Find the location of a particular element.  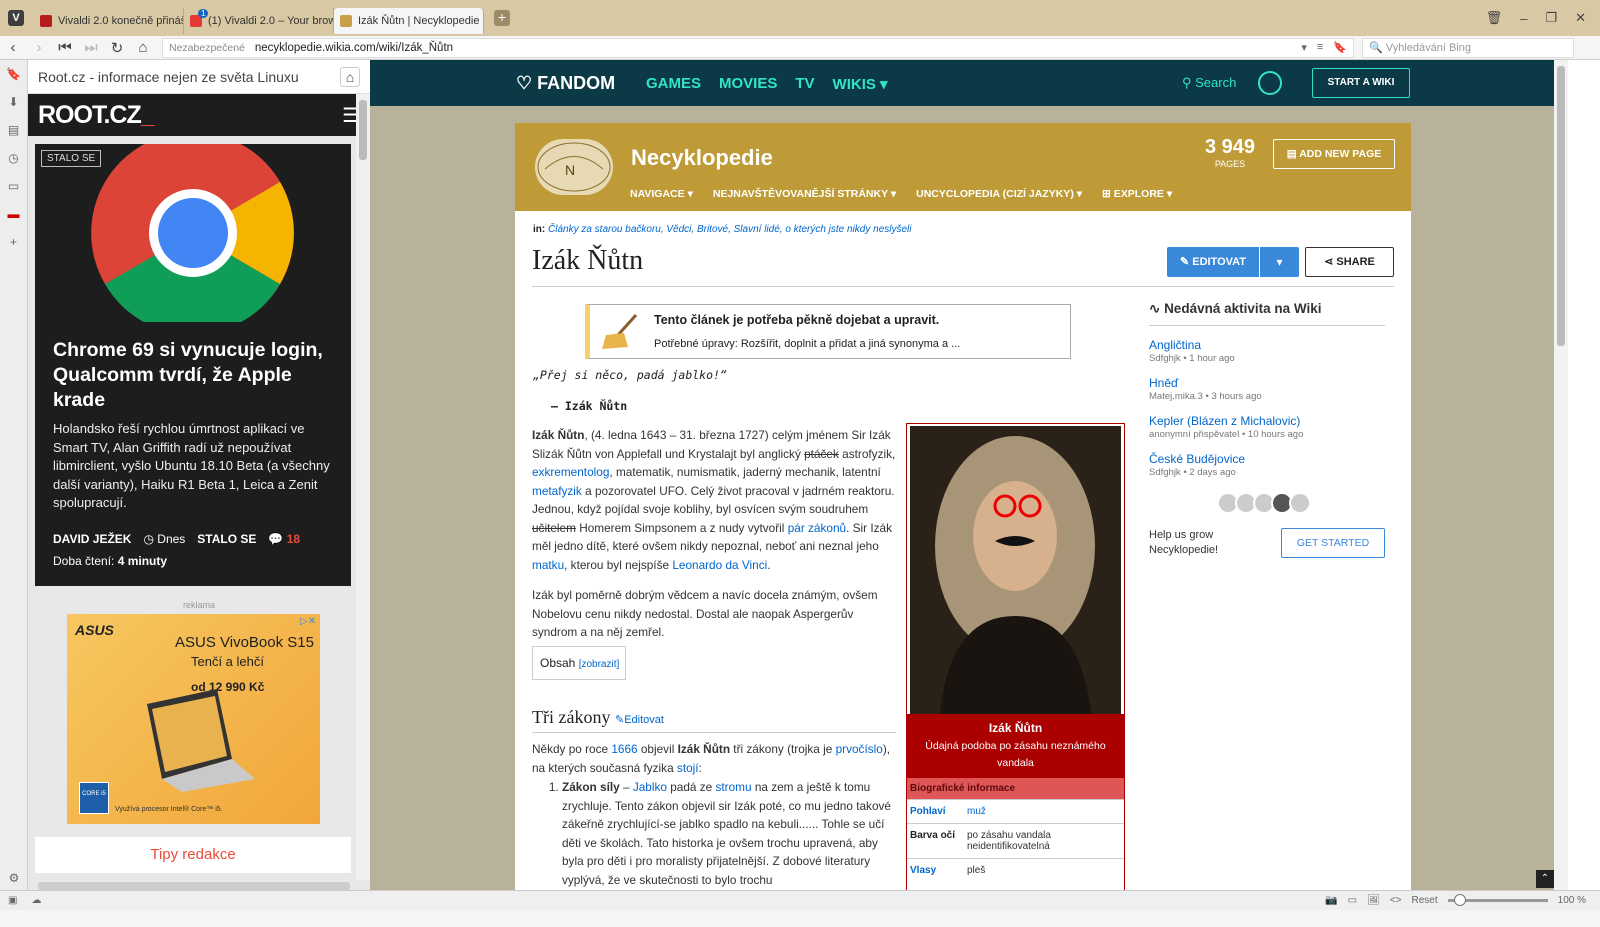

bookmark-icon: 🔖 is located at coordinates (1340, 47).